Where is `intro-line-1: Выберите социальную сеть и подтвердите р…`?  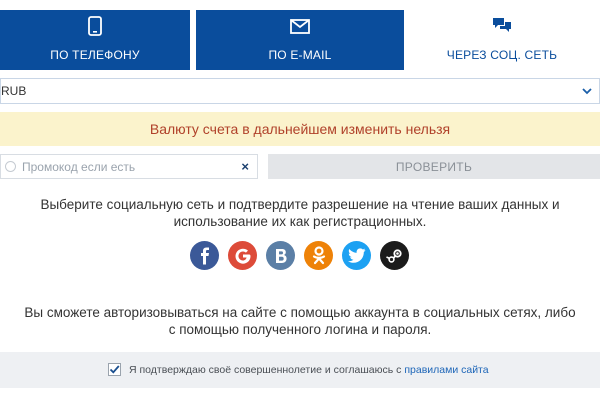
intro-line-1: Выберите социальную сеть и подтвердите р… is located at coordinates (300, 204).